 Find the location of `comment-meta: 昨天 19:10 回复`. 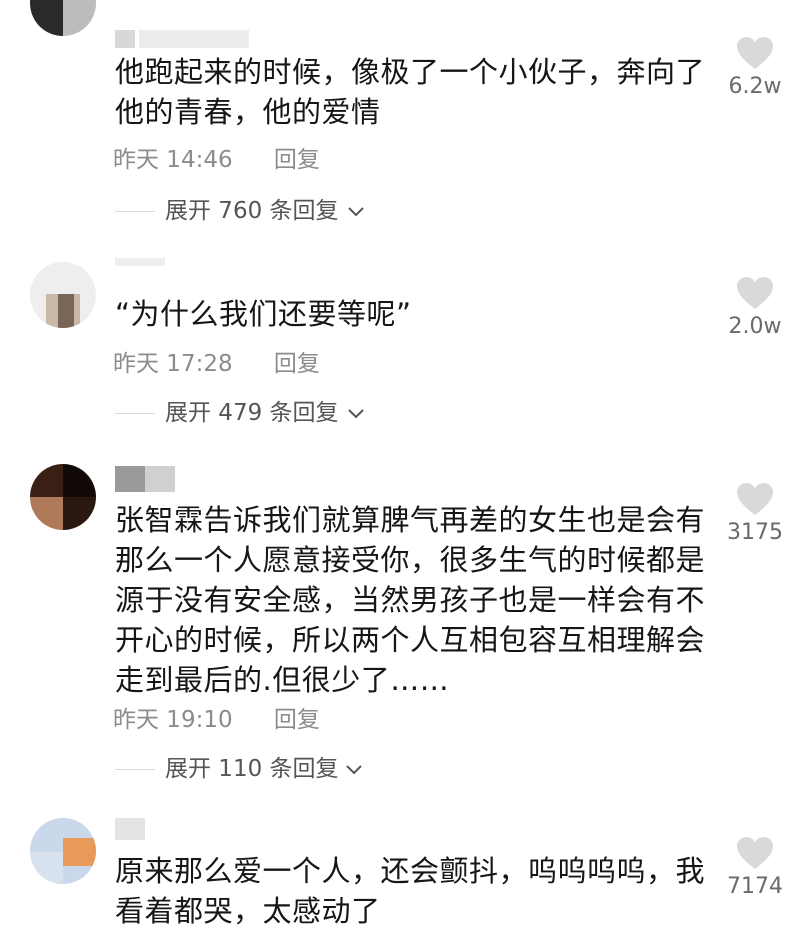

comment-meta: 昨天 19:10 回复 is located at coordinates (216, 717).